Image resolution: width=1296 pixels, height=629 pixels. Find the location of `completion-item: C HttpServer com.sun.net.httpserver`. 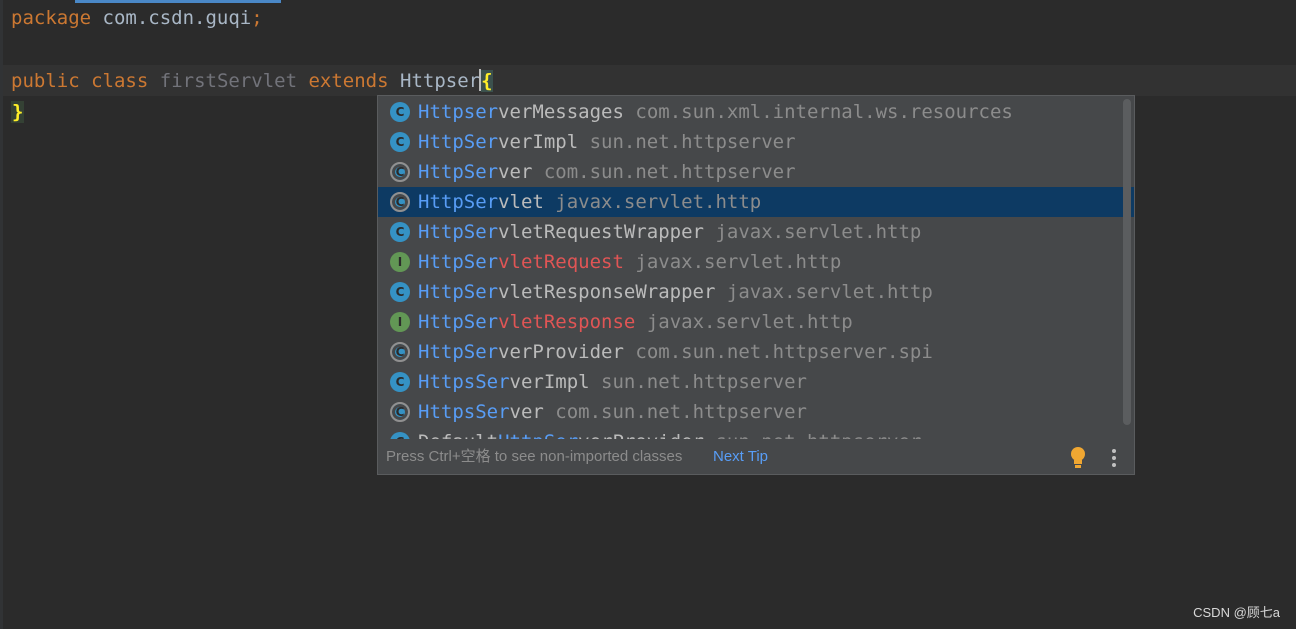

completion-item: C HttpServer com.sun.net.httpserver is located at coordinates (756, 172).